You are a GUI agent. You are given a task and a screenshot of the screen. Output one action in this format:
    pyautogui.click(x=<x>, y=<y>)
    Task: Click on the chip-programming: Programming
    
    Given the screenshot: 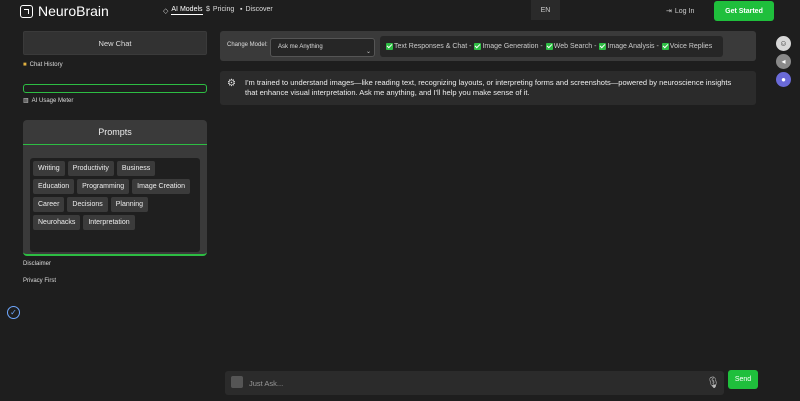 What is the action you would take?
    pyautogui.click(x=103, y=186)
    